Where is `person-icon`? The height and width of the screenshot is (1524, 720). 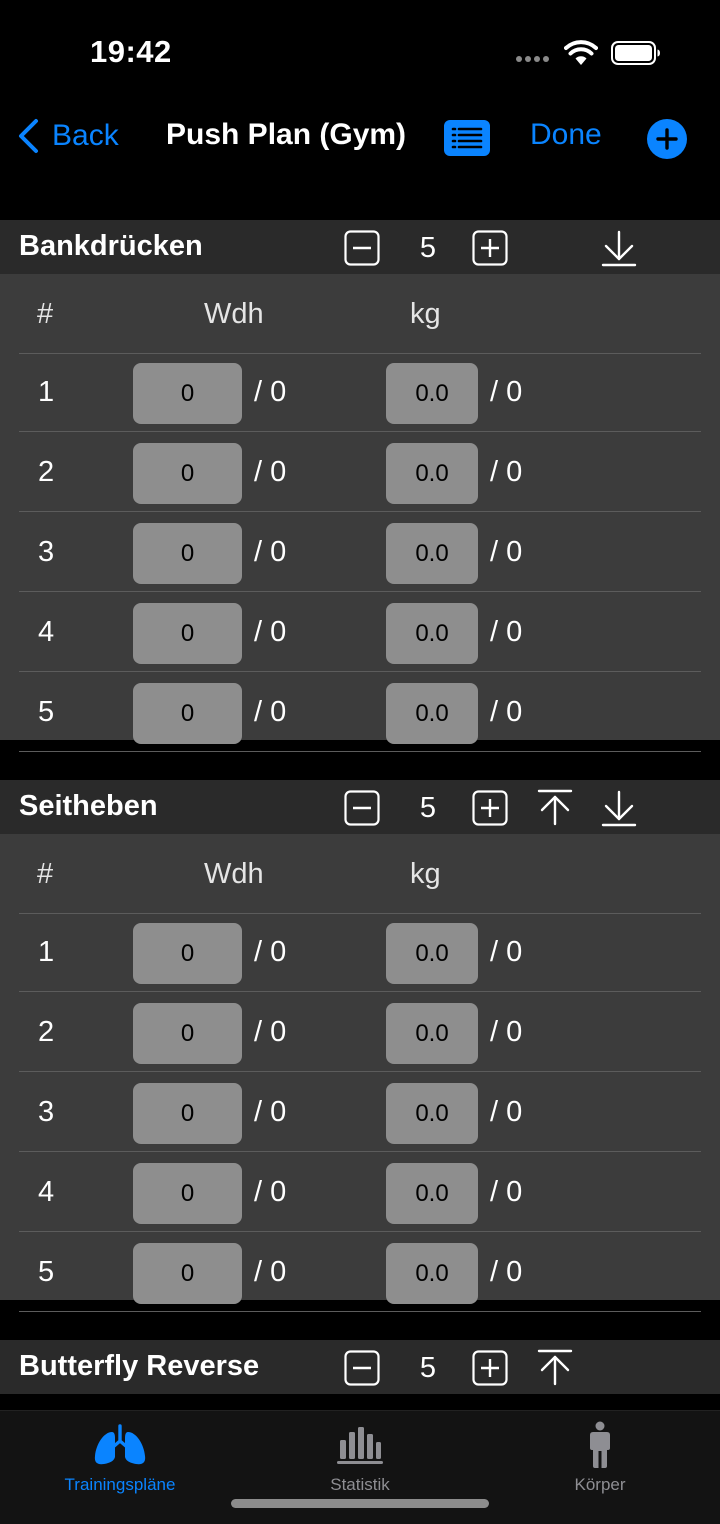 person-icon is located at coordinates (600, 1444).